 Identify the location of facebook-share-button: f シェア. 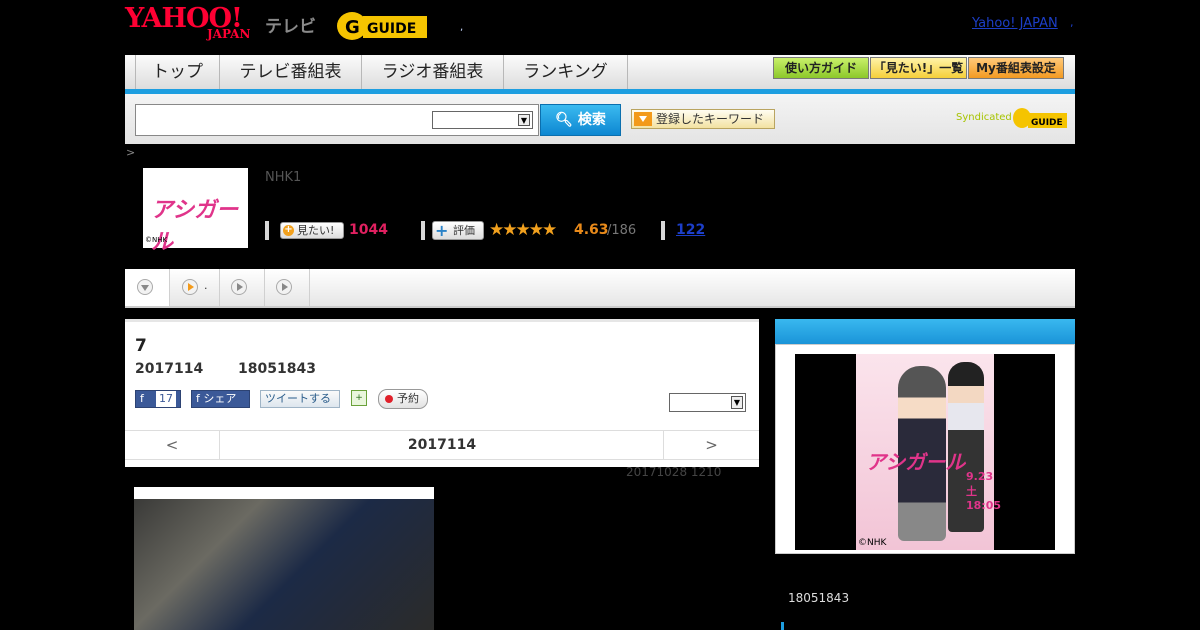
(220, 399).